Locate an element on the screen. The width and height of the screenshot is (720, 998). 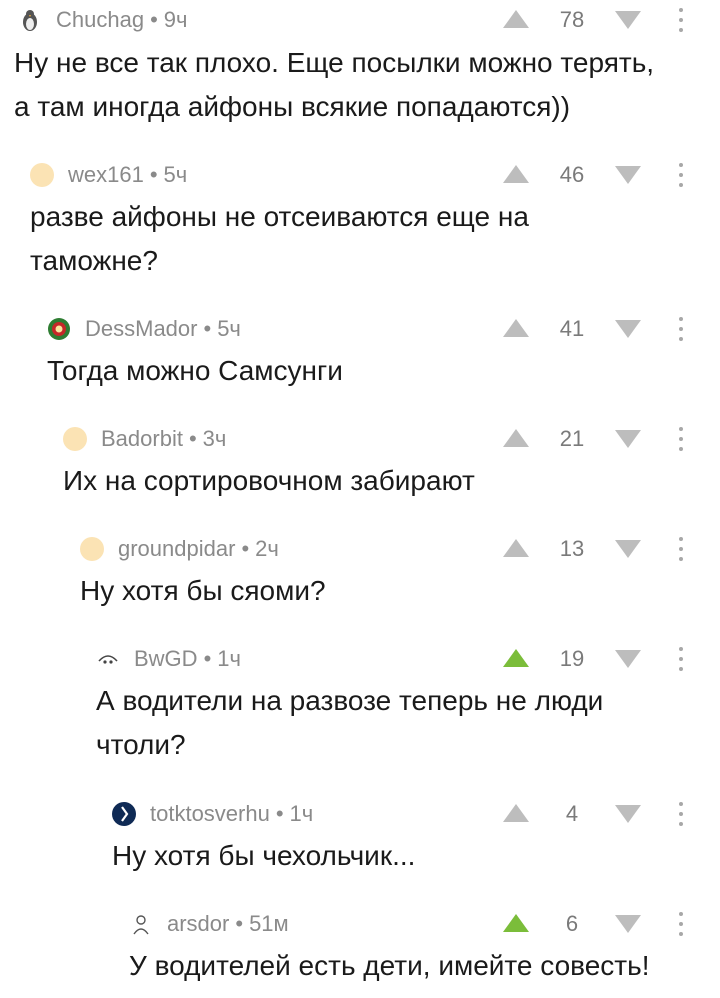
comment-text: Тогда можно Самсунги is located at coordinates (195, 371).